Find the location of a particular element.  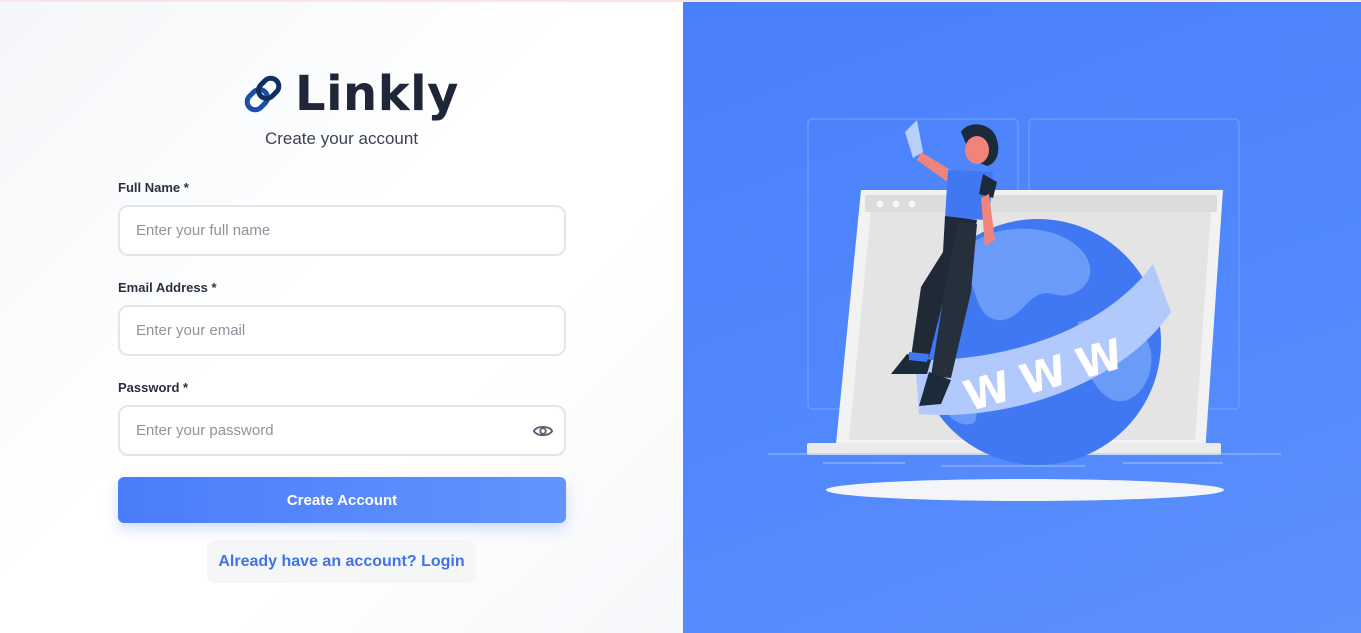

login-link: Already have an account? Login is located at coordinates (341, 561).